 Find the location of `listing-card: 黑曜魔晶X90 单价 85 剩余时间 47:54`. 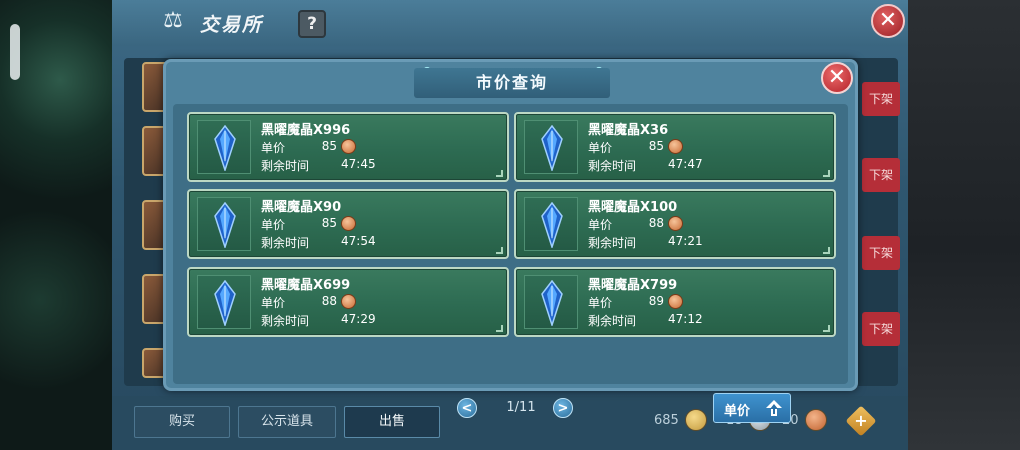

listing-card: 黑曜魔晶X90 单价 85 剩余时间 47:54 is located at coordinates (348, 224).